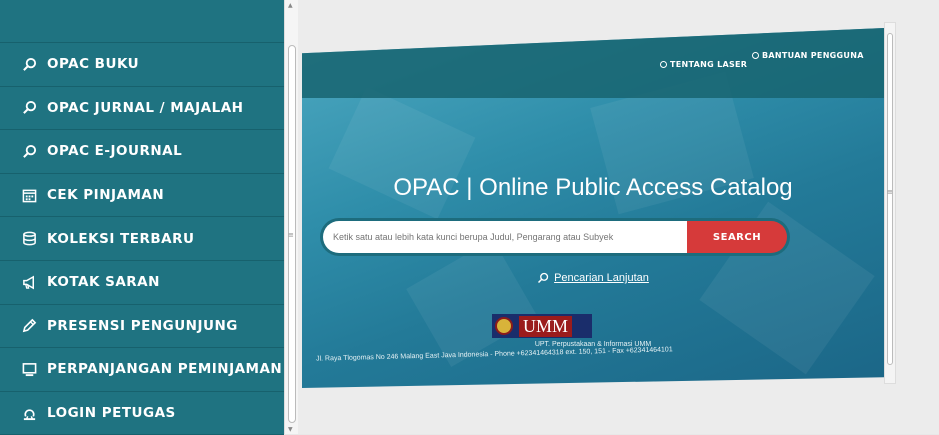  What do you see at coordinates (115, 151) in the screenshot?
I see `sidebar-item-label: OPAC E-JOURNAL` at bounding box center [115, 151].